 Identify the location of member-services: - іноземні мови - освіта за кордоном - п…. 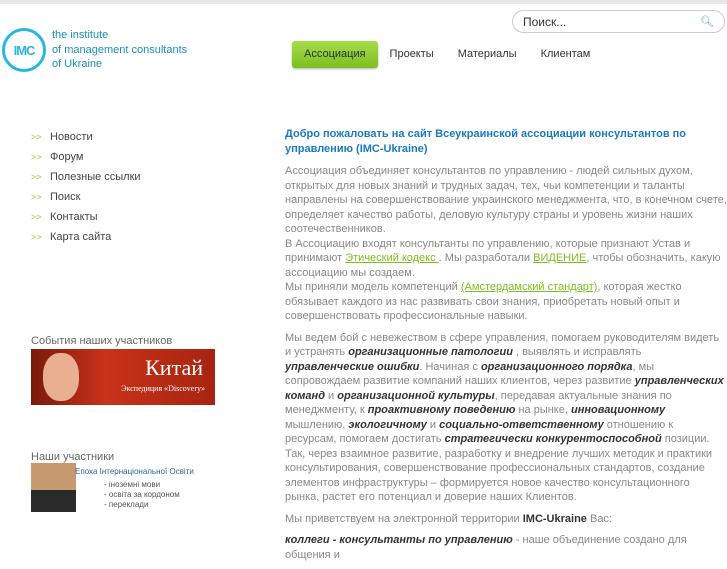
(142, 495).